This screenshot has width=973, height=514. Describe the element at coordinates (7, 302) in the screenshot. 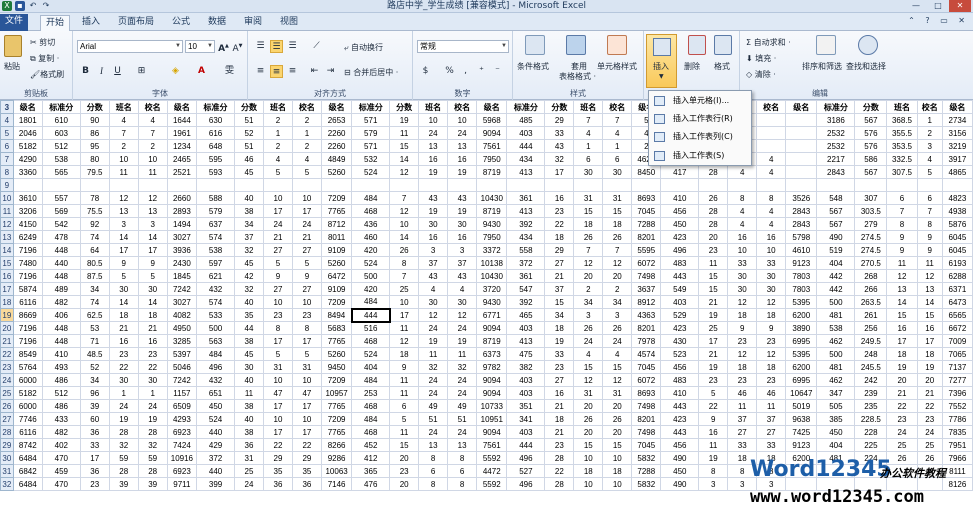

I see `row-header: 18` at that location.